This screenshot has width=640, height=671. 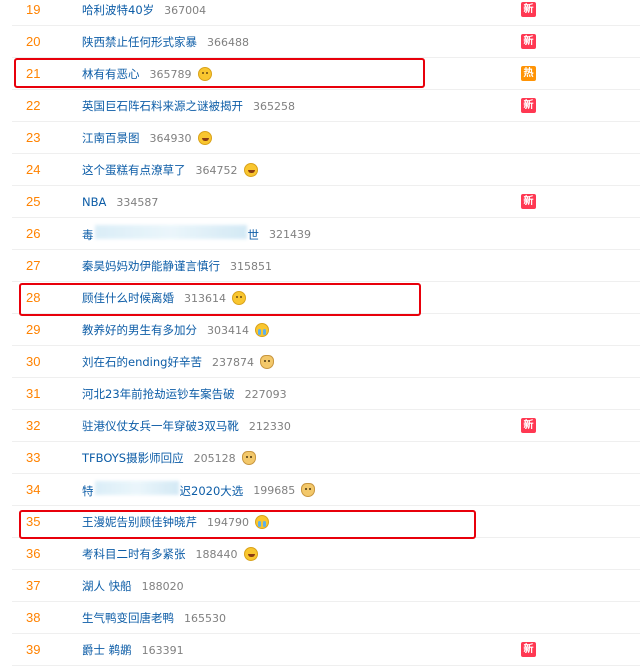 What do you see at coordinates (160, 426) in the screenshot?
I see `topic-link: 驻港仪仗女兵一年穿破3双马靴` at bounding box center [160, 426].